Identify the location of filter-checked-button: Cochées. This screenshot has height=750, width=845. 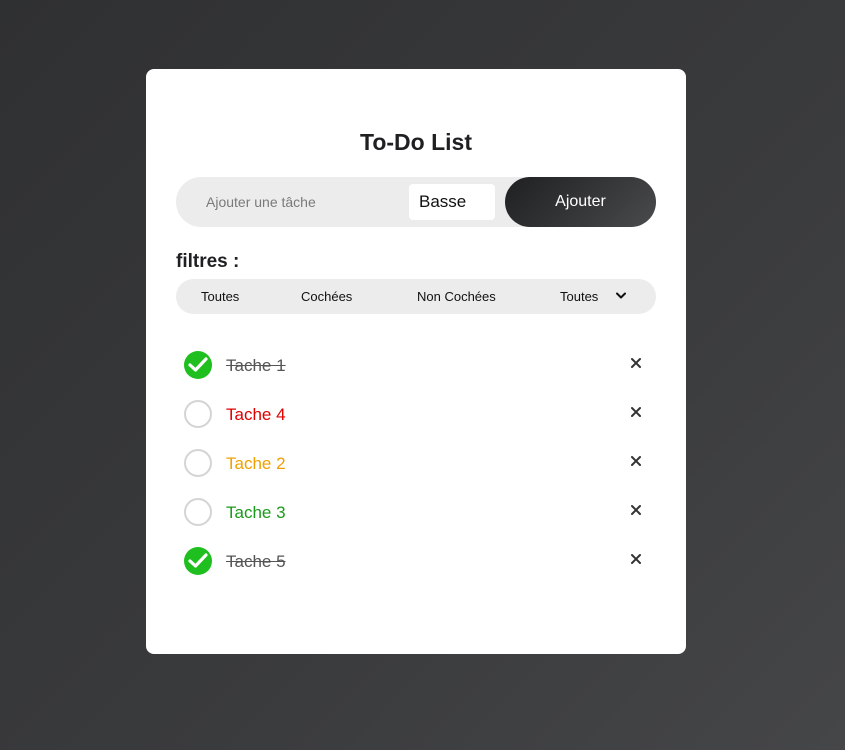
(326, 296).